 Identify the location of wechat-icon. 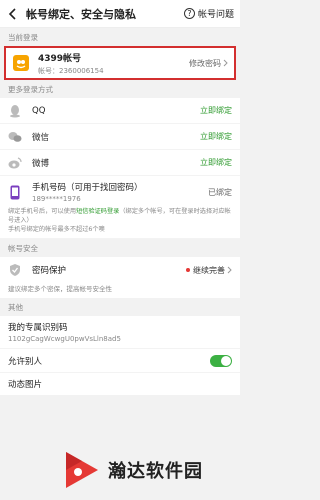
(15, 137).